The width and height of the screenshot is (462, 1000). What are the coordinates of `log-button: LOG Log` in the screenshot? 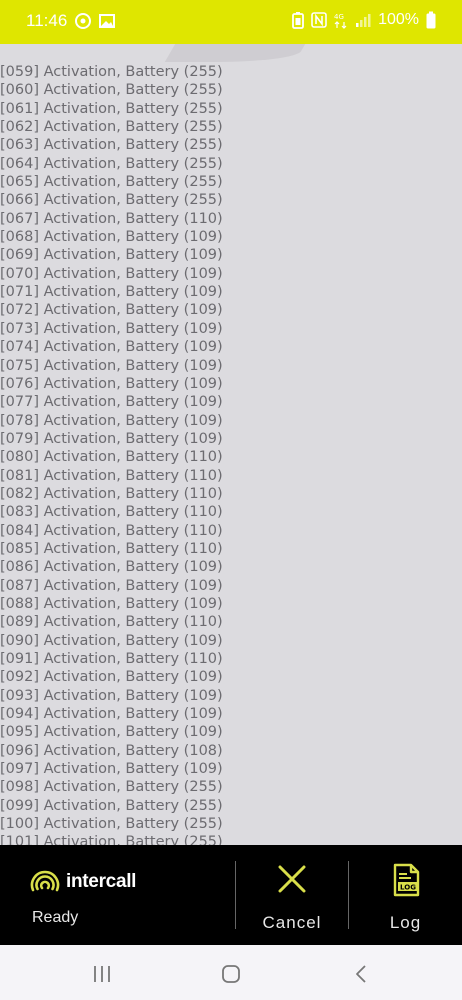 It's located at (405, 895).